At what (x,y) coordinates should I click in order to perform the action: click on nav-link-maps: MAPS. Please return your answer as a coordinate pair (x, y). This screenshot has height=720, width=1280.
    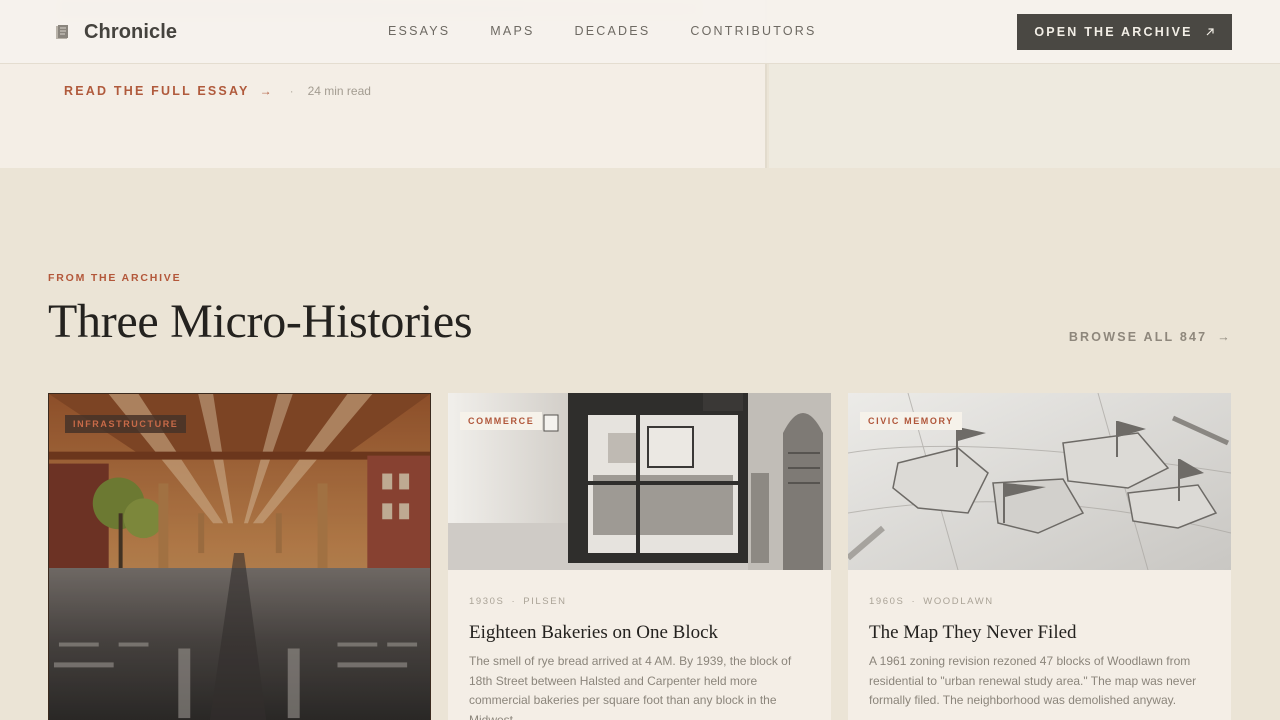
    Looking at the image, I should click on (512, 31).